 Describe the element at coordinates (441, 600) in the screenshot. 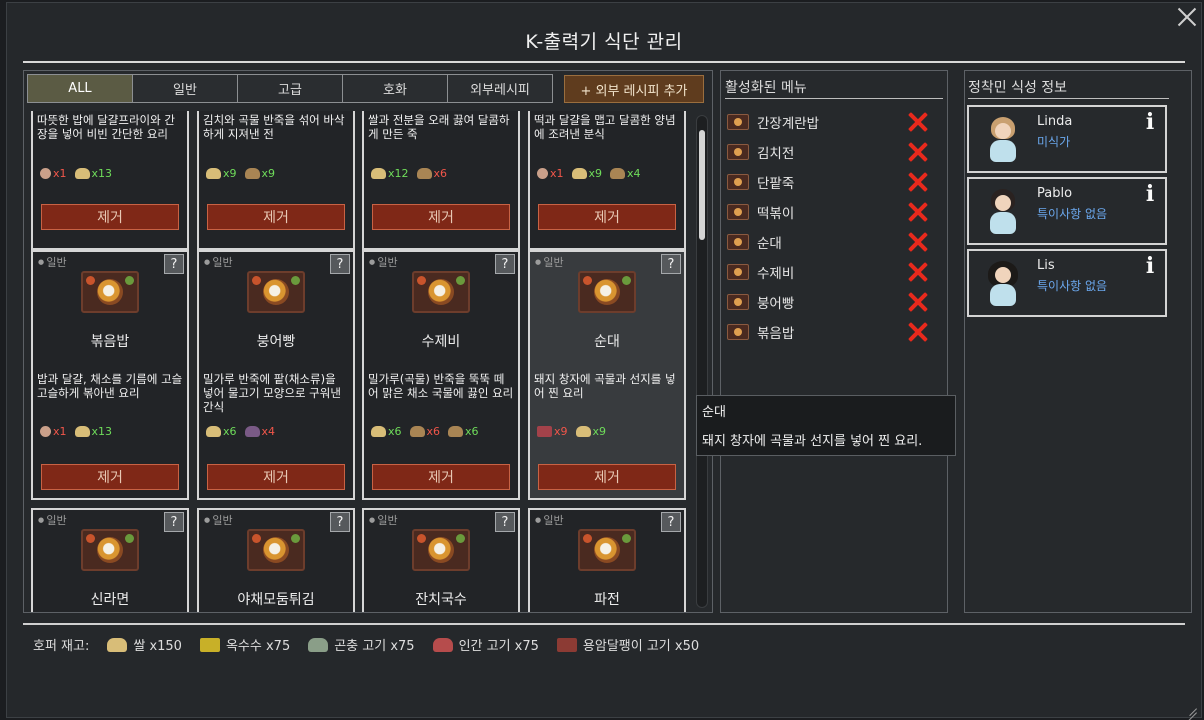

I see `recipe-name: 잔치국수` at that location.